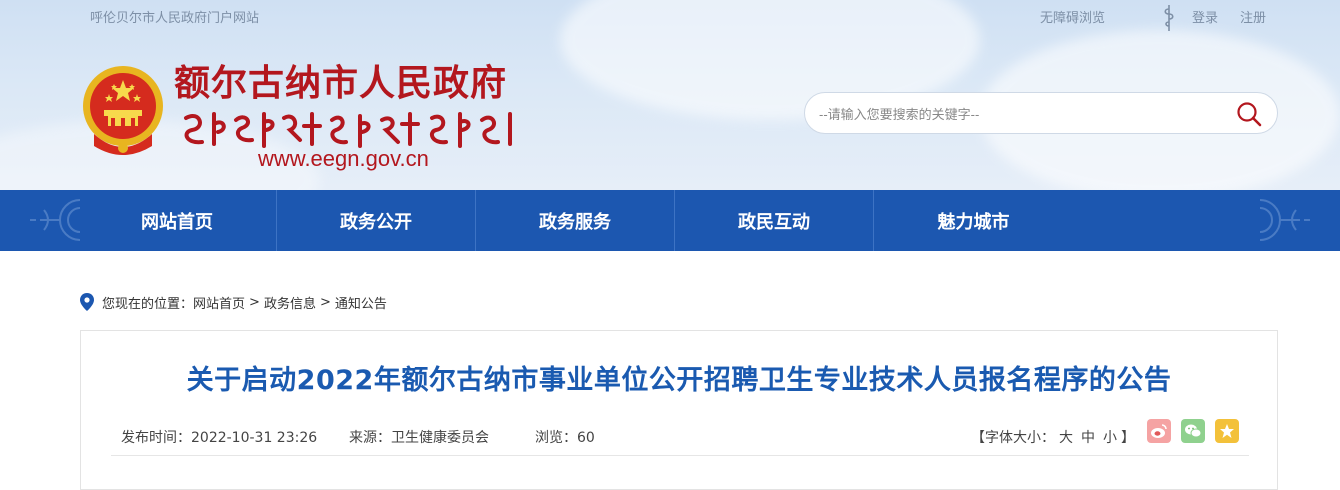  Describe the element at coordinates (973, 220) in the screenshot. I see `nav-item-charm-city: 魅力城市` at that location.